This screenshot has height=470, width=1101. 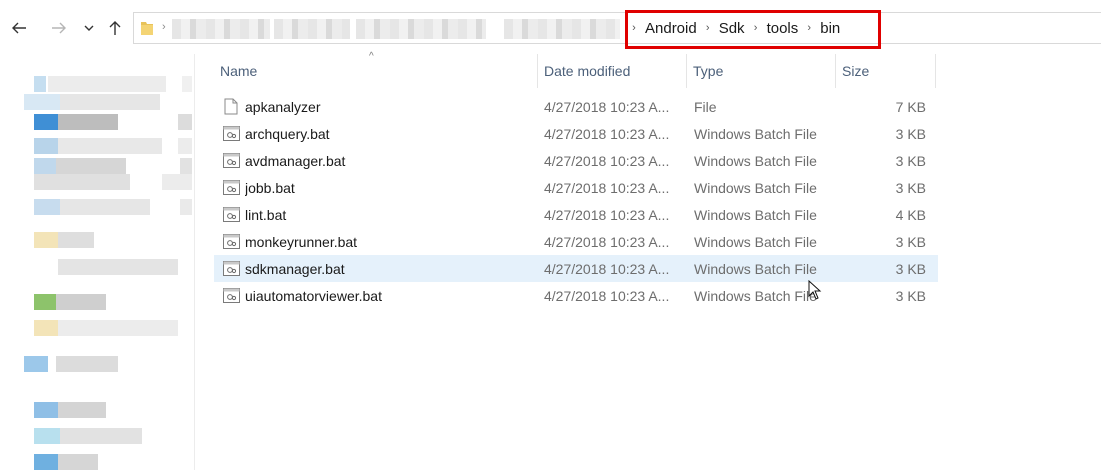 What do you see at coordinates (313, 295) in the screenshot?
I see `file-name: uiautomatorviewer.bat` at bounding box center [313, 295].